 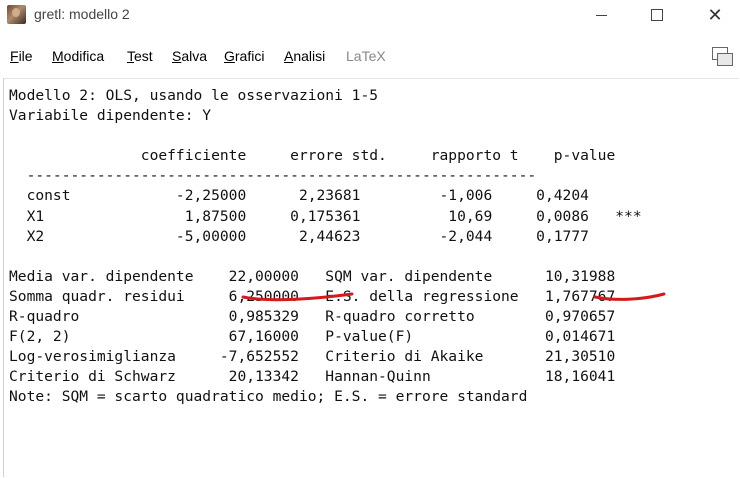 I want to click on menu-grafici: Grafici, so click(x=244, y=56).